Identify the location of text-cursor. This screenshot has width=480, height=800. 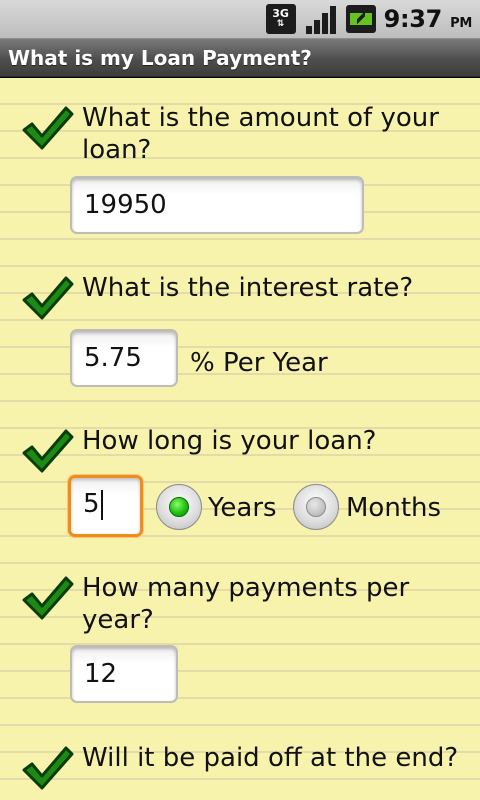
(101, 504).